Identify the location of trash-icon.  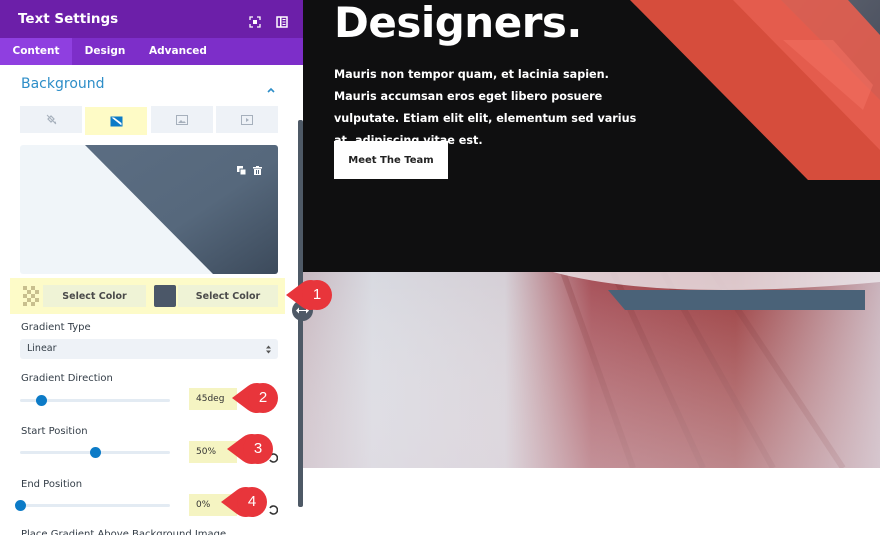
(257, 169).